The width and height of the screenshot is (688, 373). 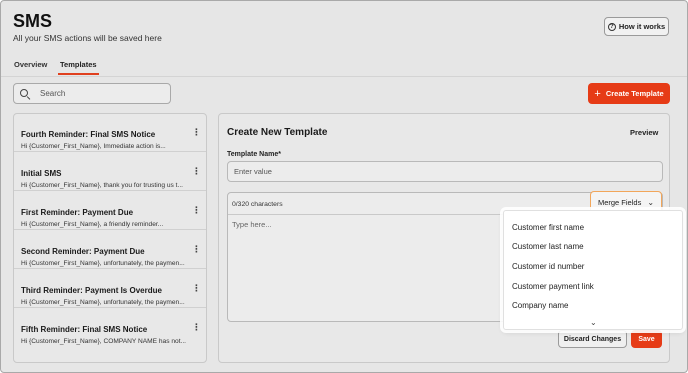 What do you see at coordinates (548, 266) in the screenshot?
I see `menu-item: Customer id number` at bounding box center [548, 266].